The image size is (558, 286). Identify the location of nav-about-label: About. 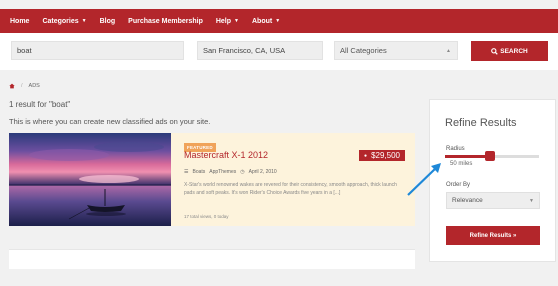
(262, 21).